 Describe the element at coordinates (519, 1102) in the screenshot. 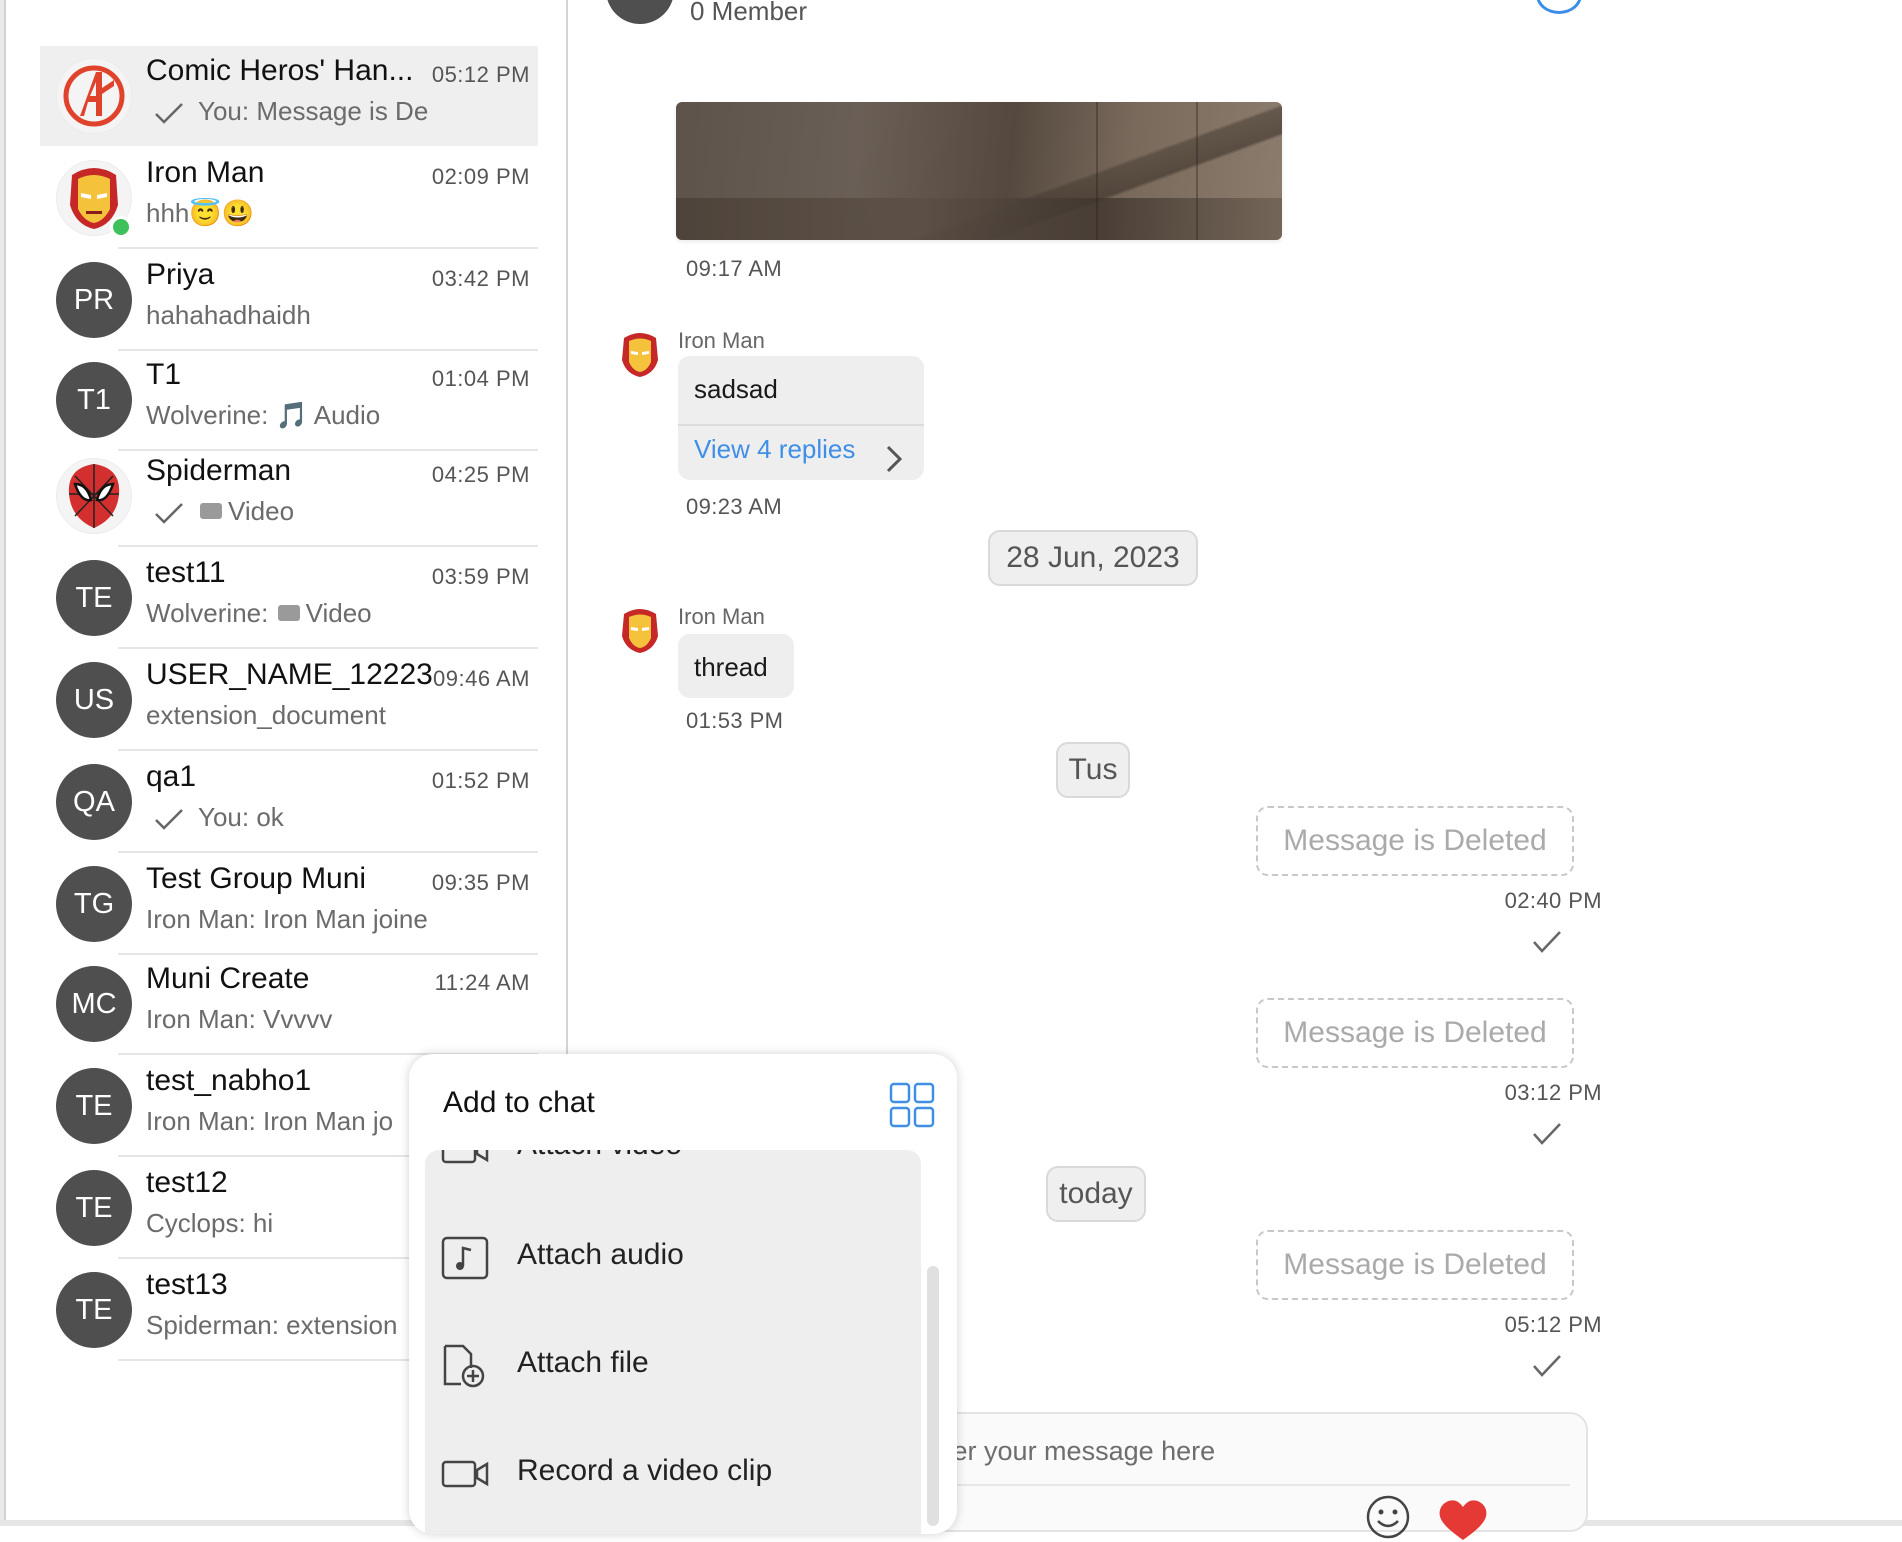

I see `popup-title: Add to chat` at that location.